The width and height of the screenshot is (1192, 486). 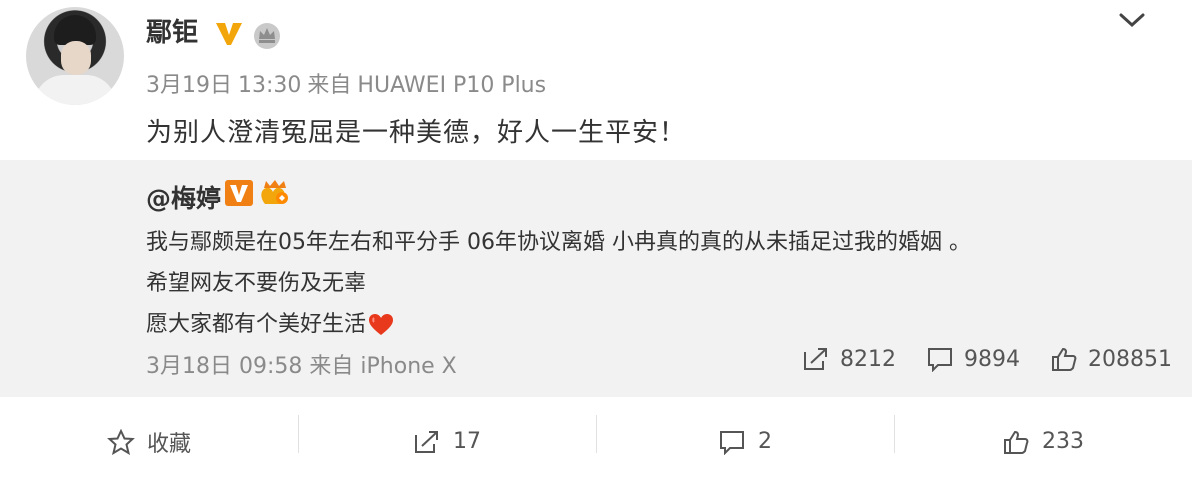 What do you see at coordinates (75, 56) in the screenshot?
I see `avatar` at bounding box center [75, 56].